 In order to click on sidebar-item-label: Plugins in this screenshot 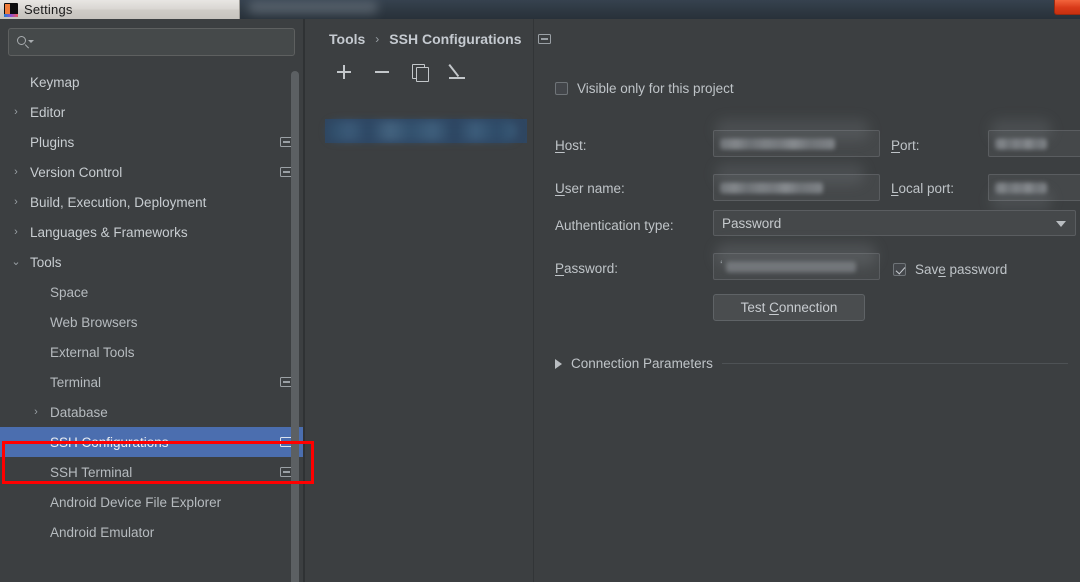, I will do `click(52, 142)`.